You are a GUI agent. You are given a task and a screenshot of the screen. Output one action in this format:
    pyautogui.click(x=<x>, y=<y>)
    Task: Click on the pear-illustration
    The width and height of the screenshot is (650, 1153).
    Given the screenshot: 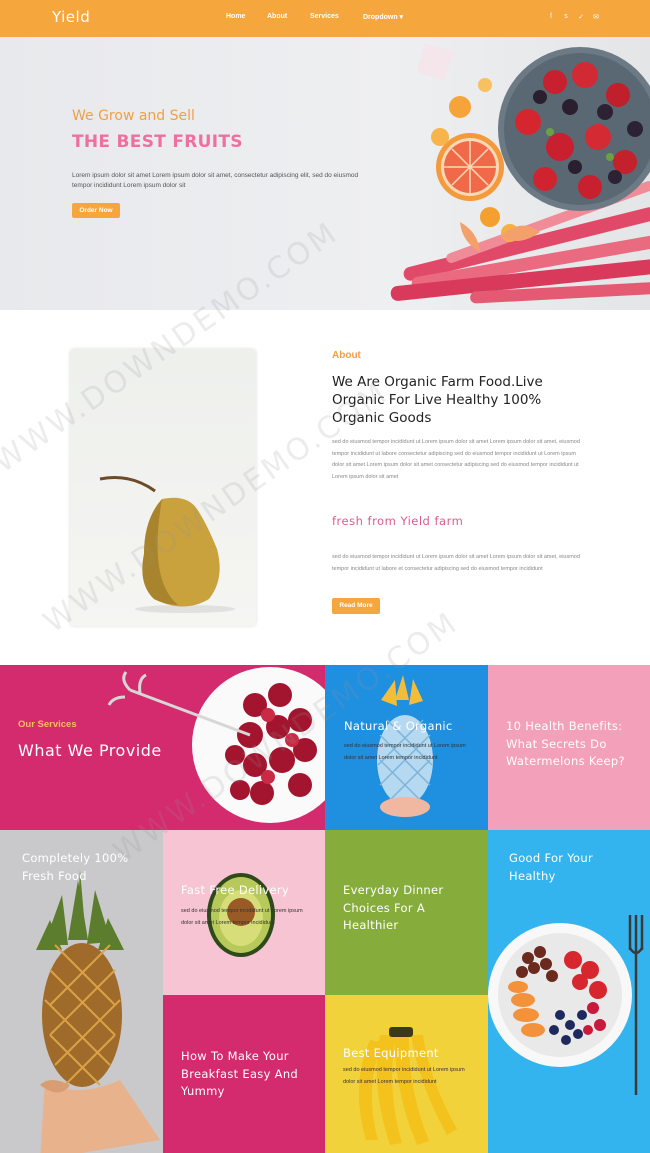 What is the action you would take?
    pyautogui.click(x=167, y=544)
    